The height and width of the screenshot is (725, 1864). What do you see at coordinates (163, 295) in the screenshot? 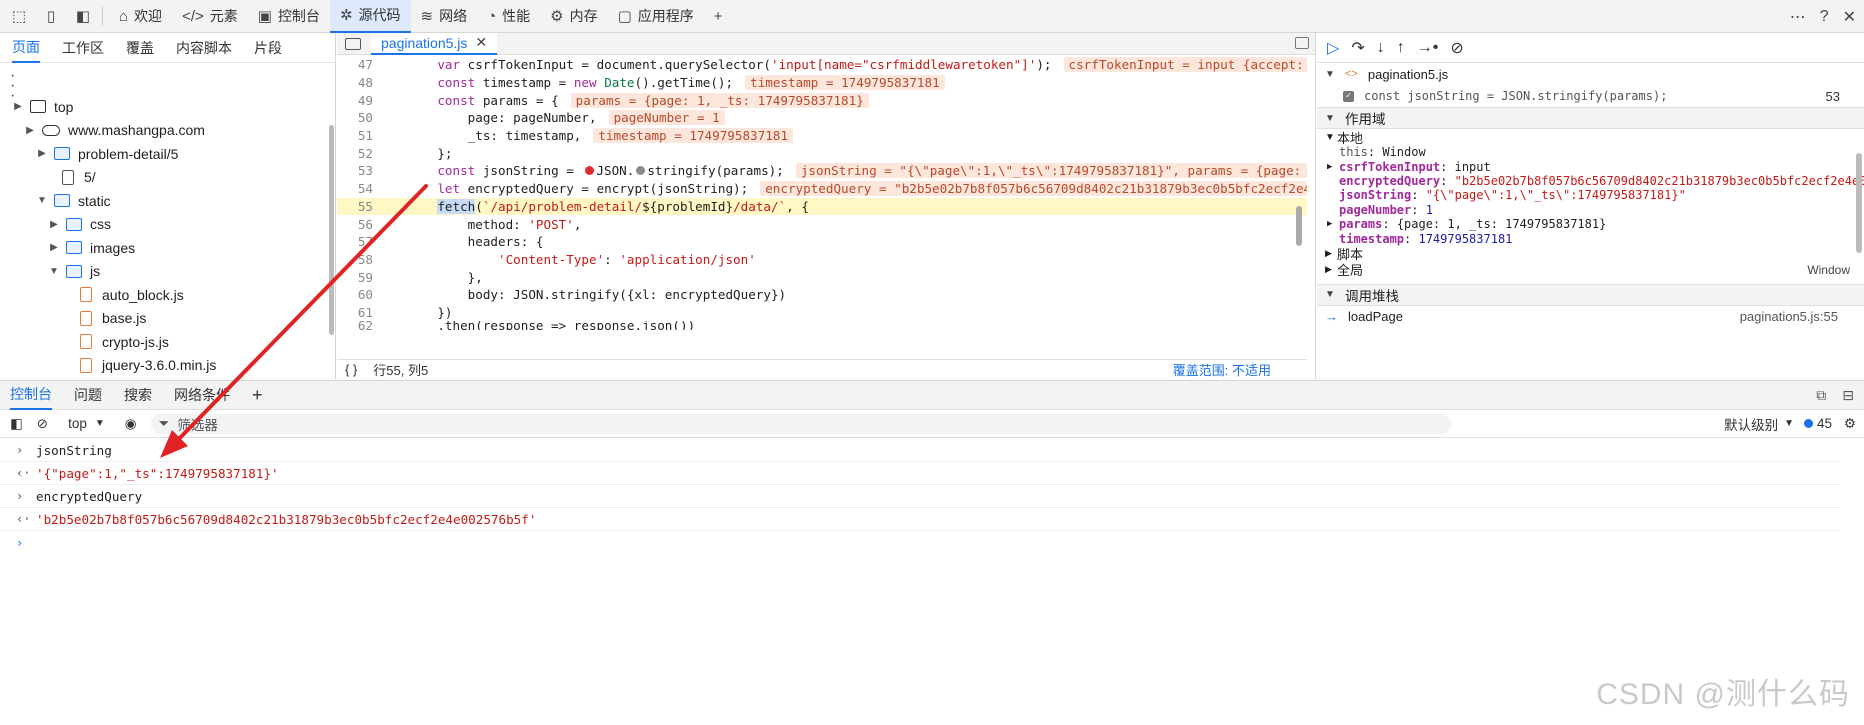
I see `tree-item-file: auto_block.js` at bounding box center [163, 295].